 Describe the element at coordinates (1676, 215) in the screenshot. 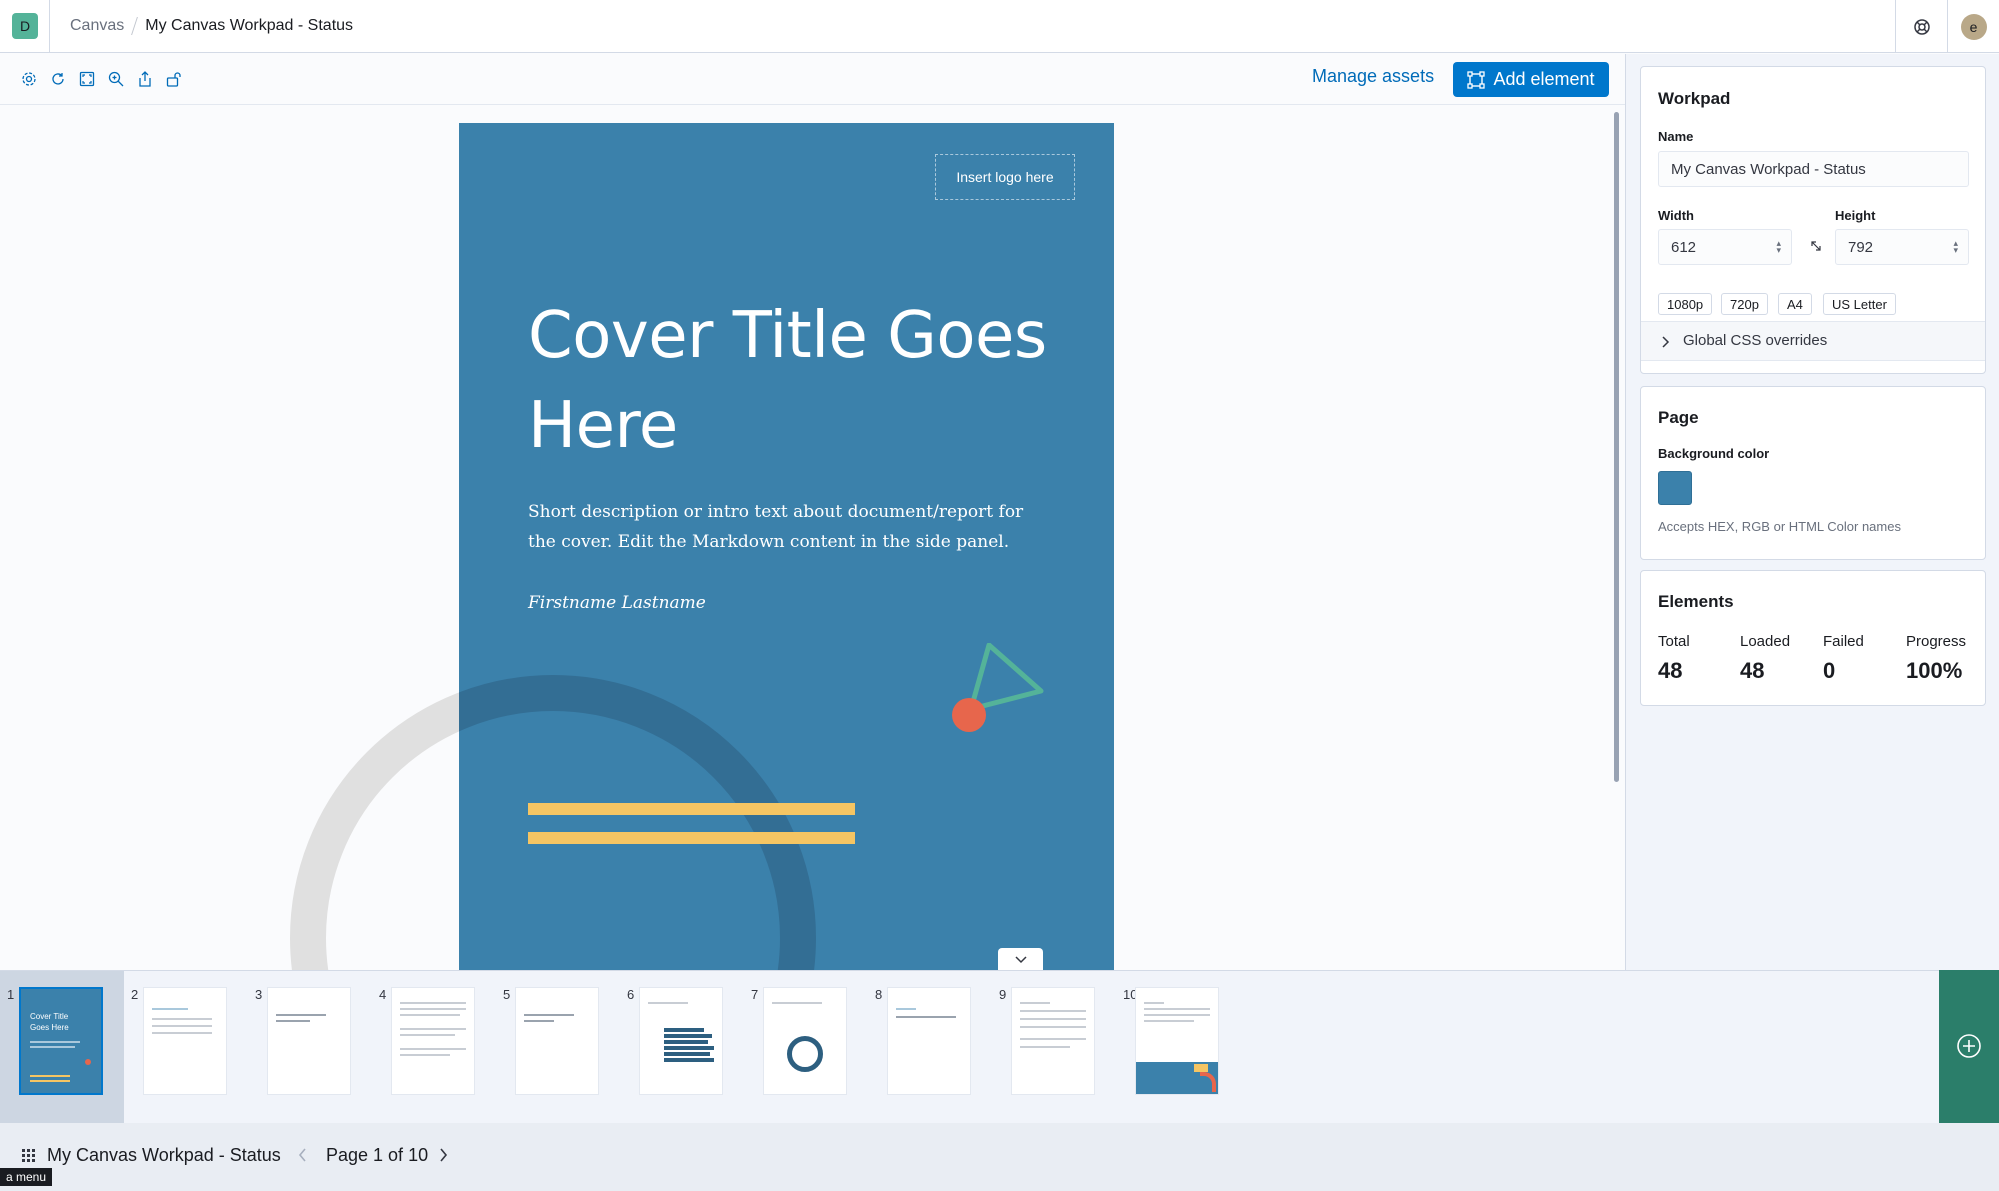

I see `width-label: Width` at that location.